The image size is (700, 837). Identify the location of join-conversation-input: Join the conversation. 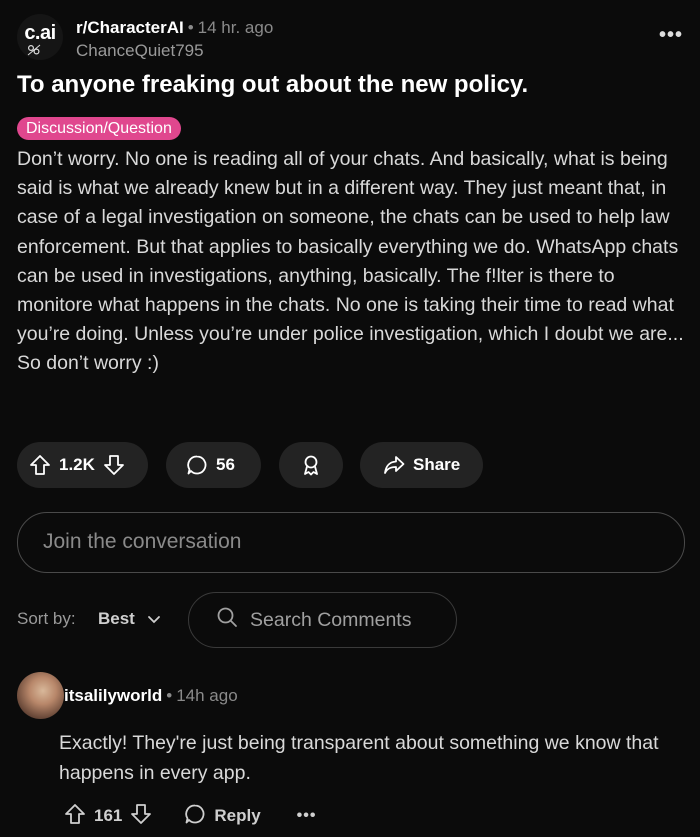
(351, 542).